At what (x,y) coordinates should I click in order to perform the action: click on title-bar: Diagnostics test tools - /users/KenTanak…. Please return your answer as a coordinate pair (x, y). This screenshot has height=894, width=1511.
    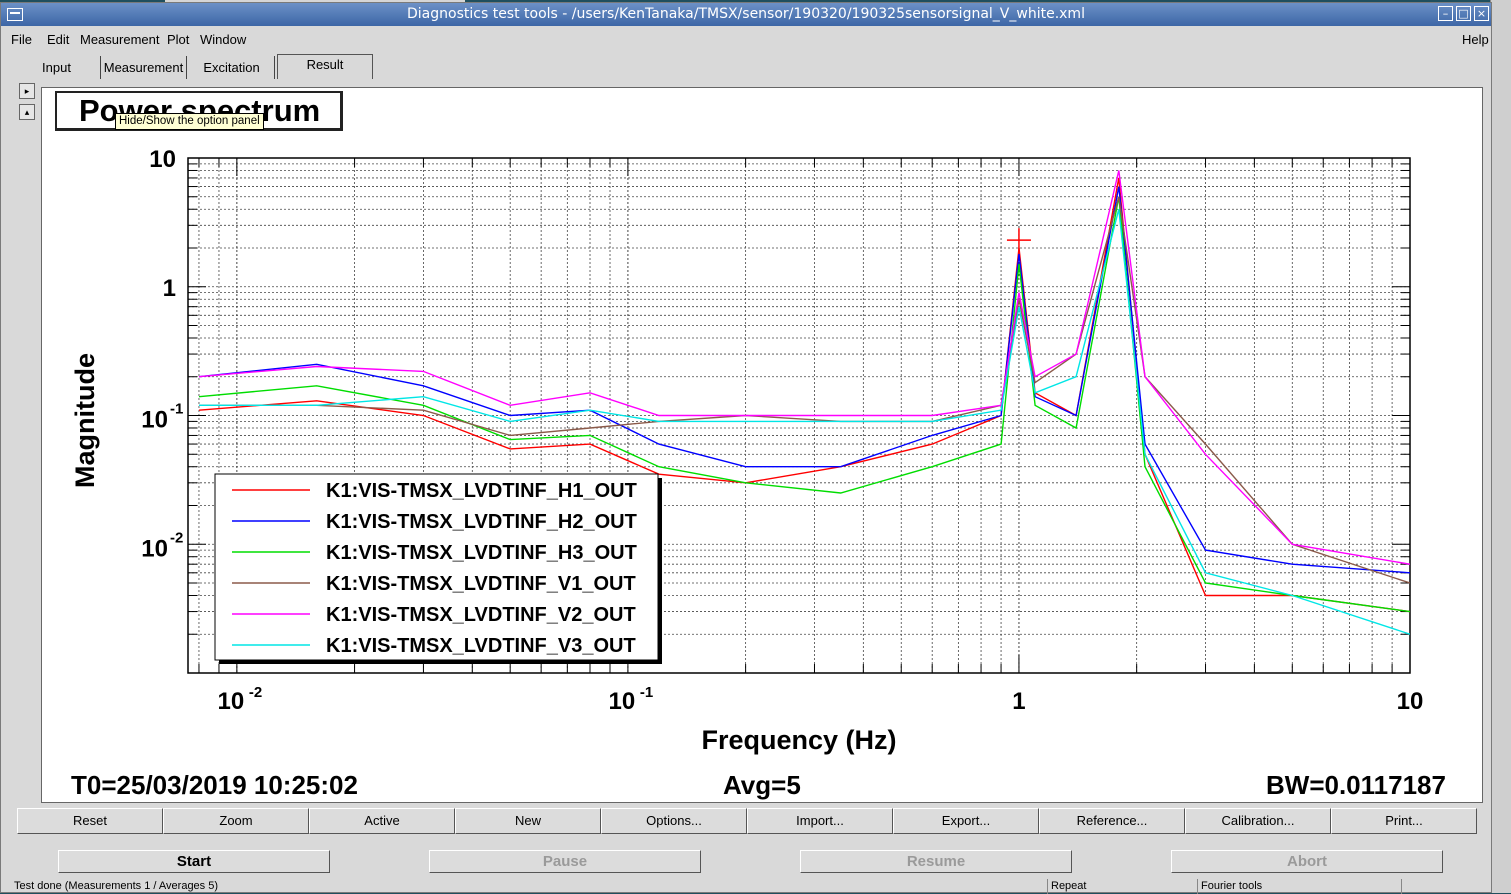
    Looking at the image, I should click on (746, 14).